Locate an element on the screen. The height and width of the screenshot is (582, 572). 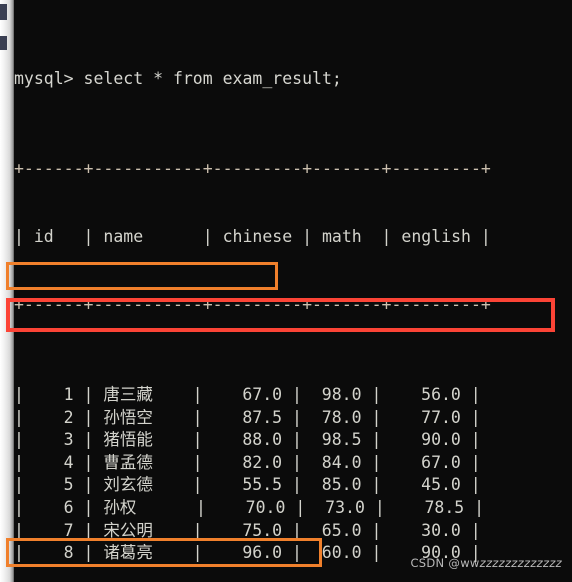
table-row: | 1 | 唐三藏 | 67.0 | 98.0 | 56.0 | is located at coordinates (247, 395).